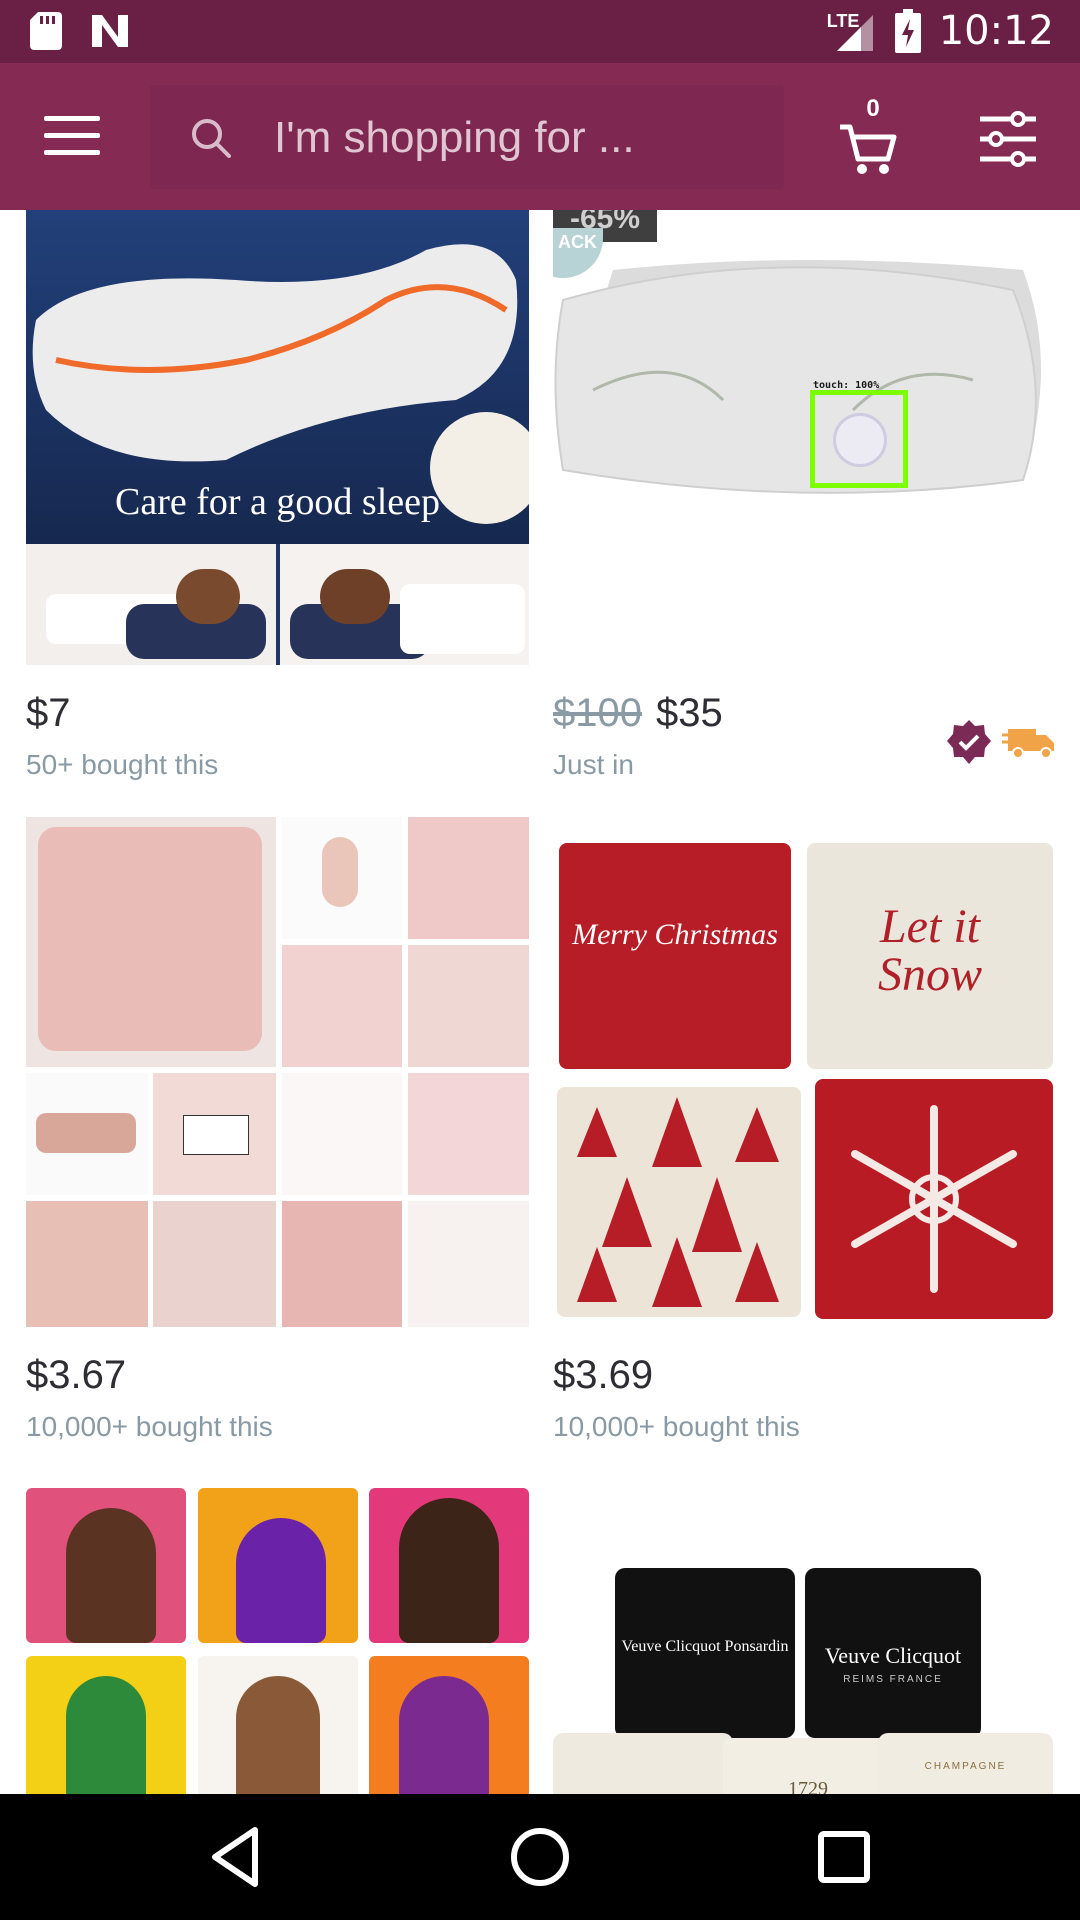 Image resolution: width=1080 pixels, height=1920 pixels. I want to click on battery-charging-icon, so click(907, 31).